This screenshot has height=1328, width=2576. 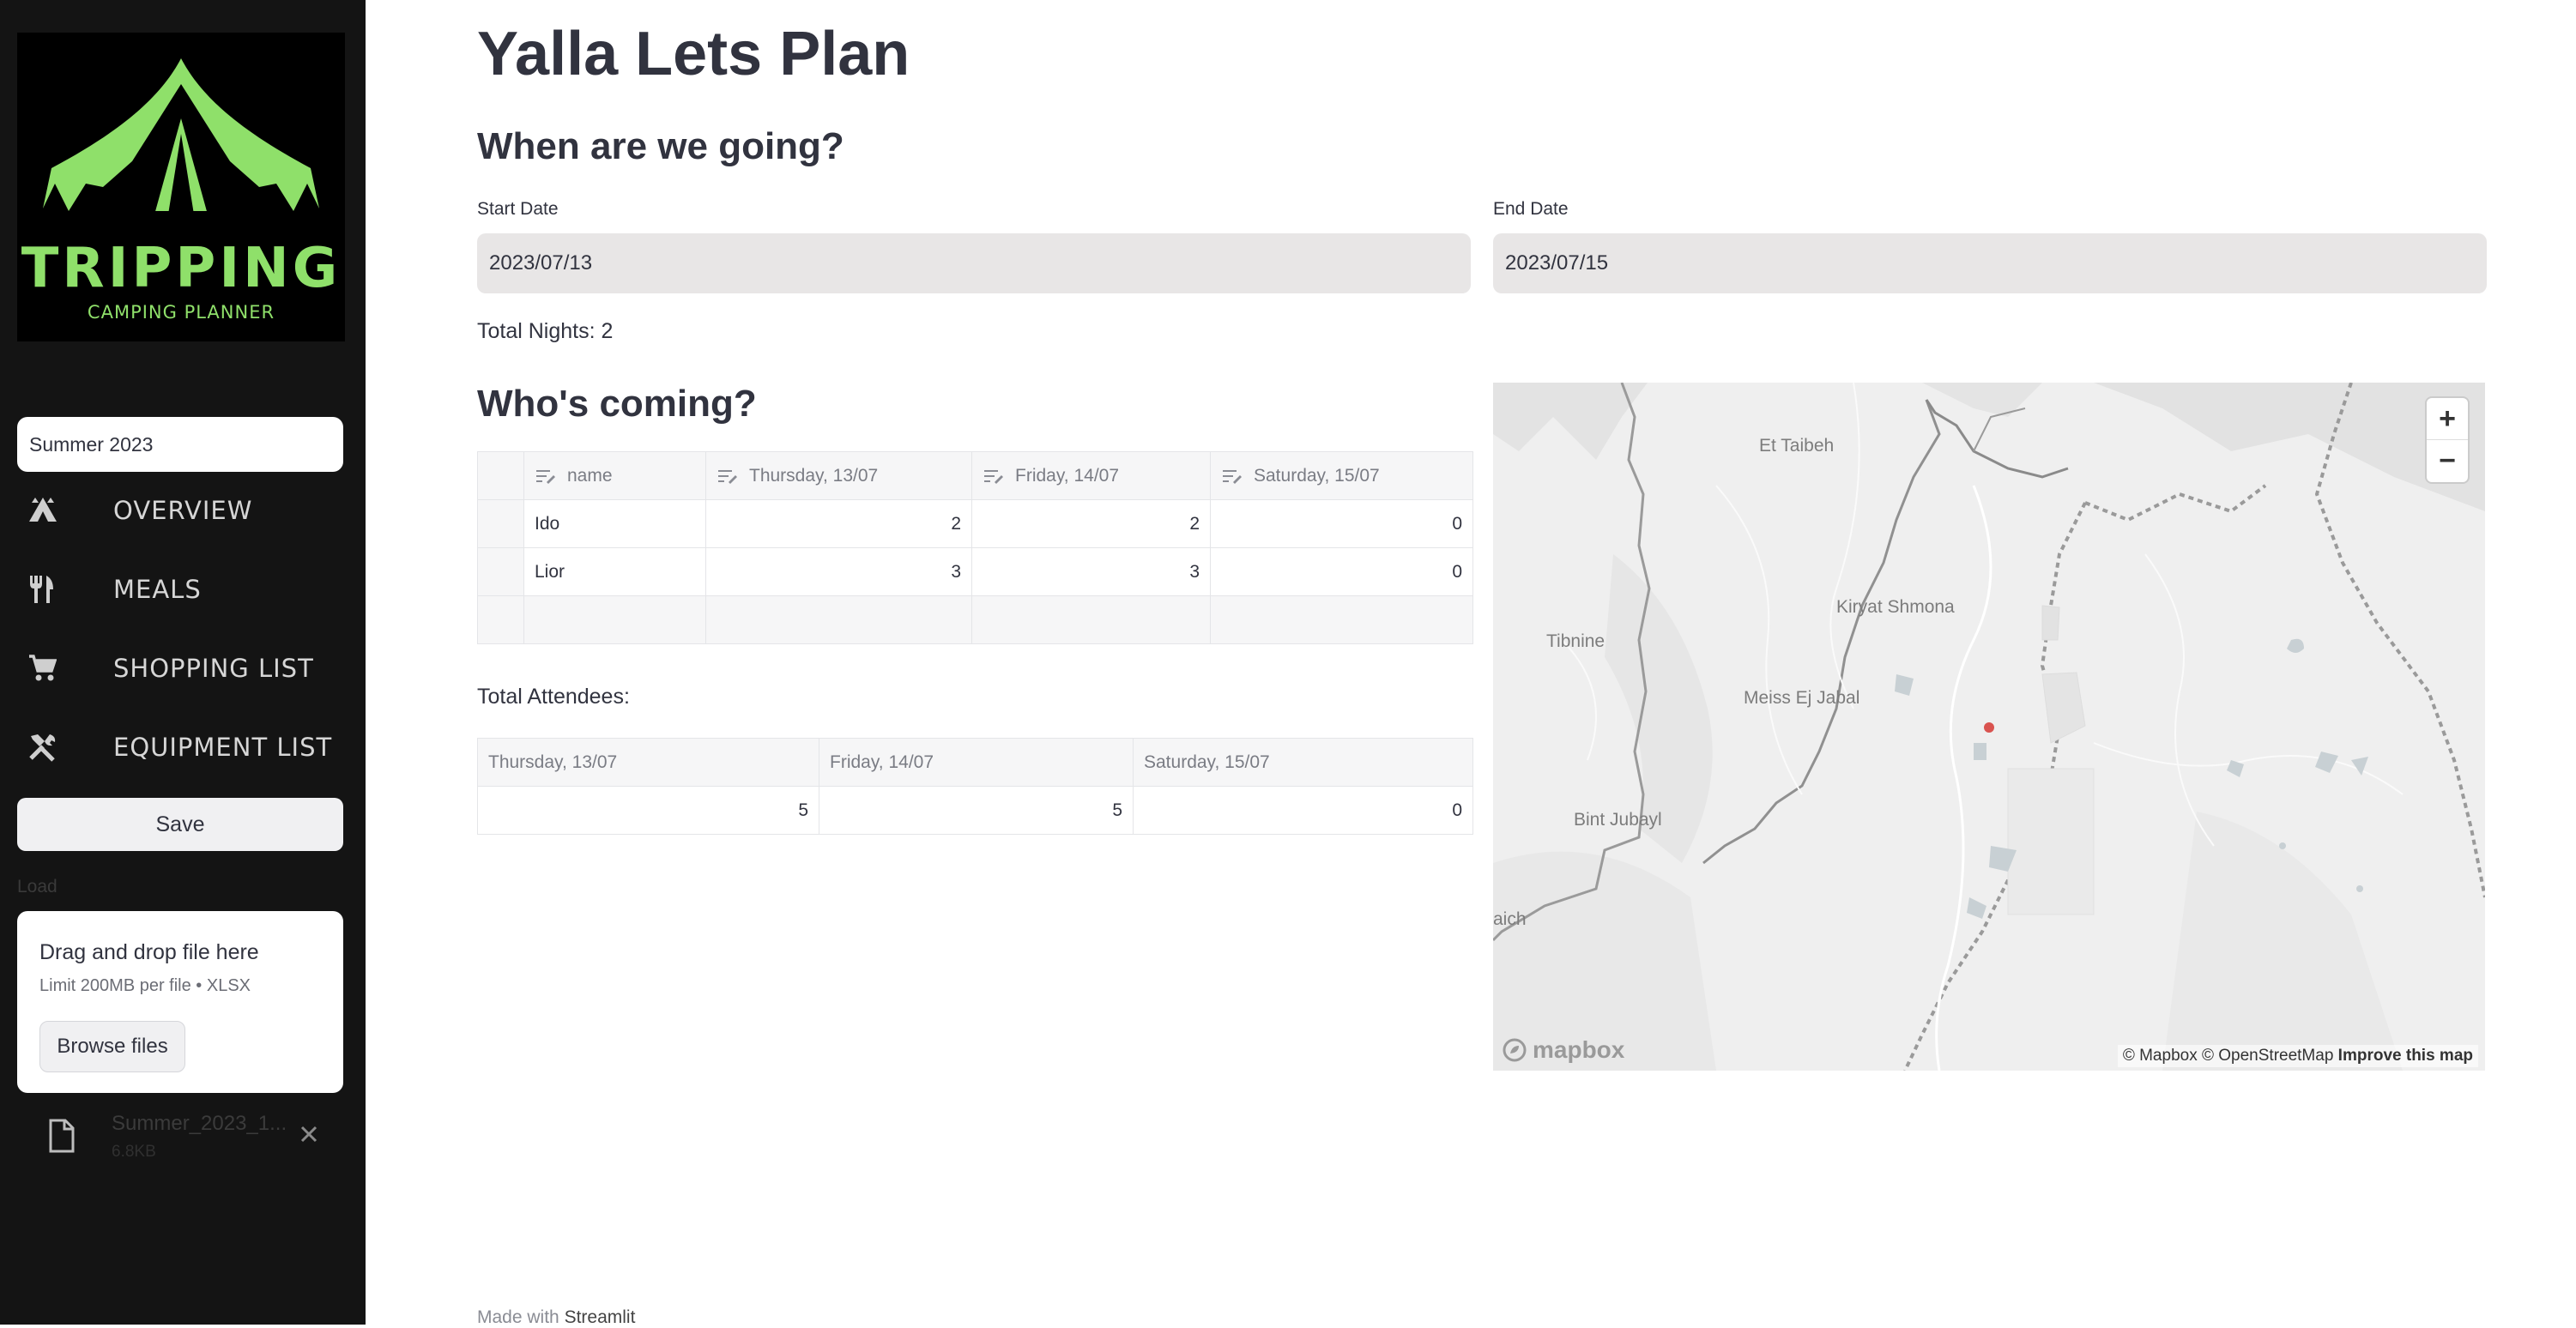 I want to click on nav-item-overview: OVERVIEW, so click(x=184, y=510).